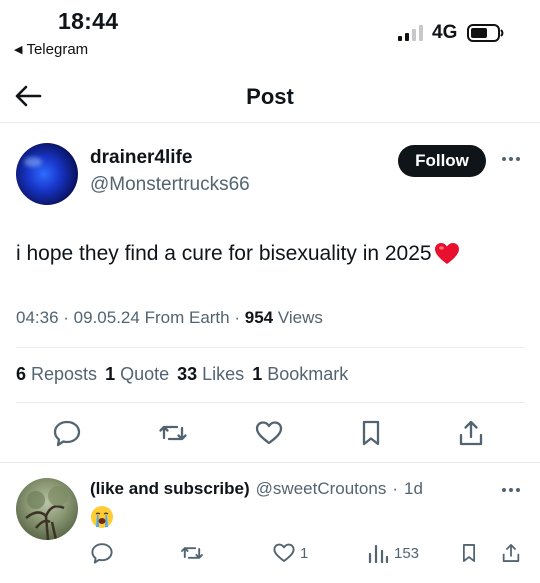 This screenshot has height=583, width=540. I want to click on more-options-icon, so click(511, 159).